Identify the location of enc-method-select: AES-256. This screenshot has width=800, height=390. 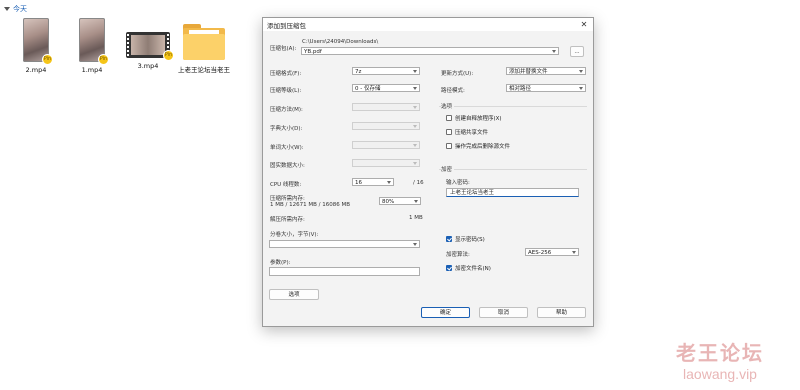
(552, 252).